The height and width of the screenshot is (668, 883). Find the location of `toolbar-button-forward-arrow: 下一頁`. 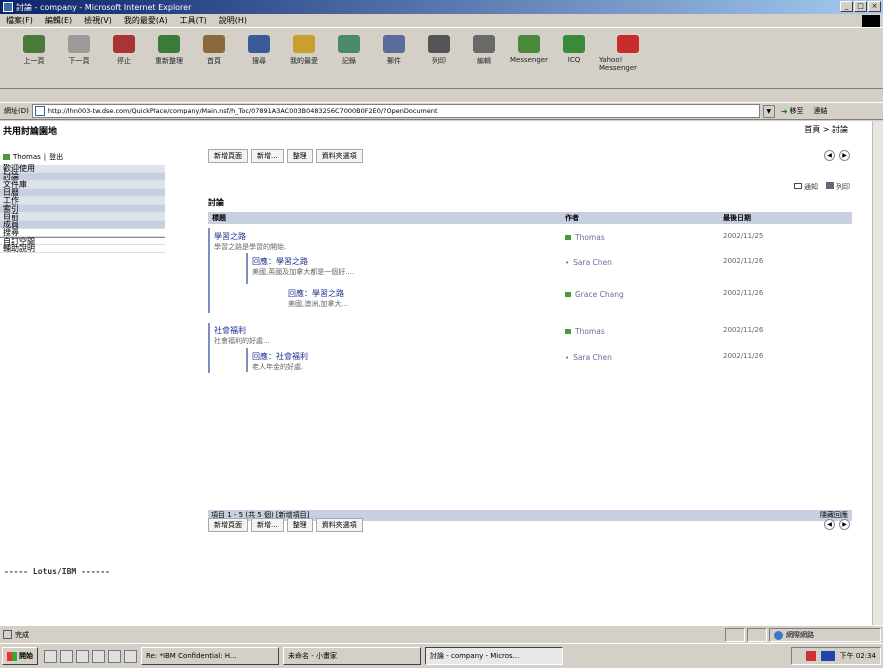

toolbar-button-forward-arrow: 下一頁 is located at coordinates (79, 50).